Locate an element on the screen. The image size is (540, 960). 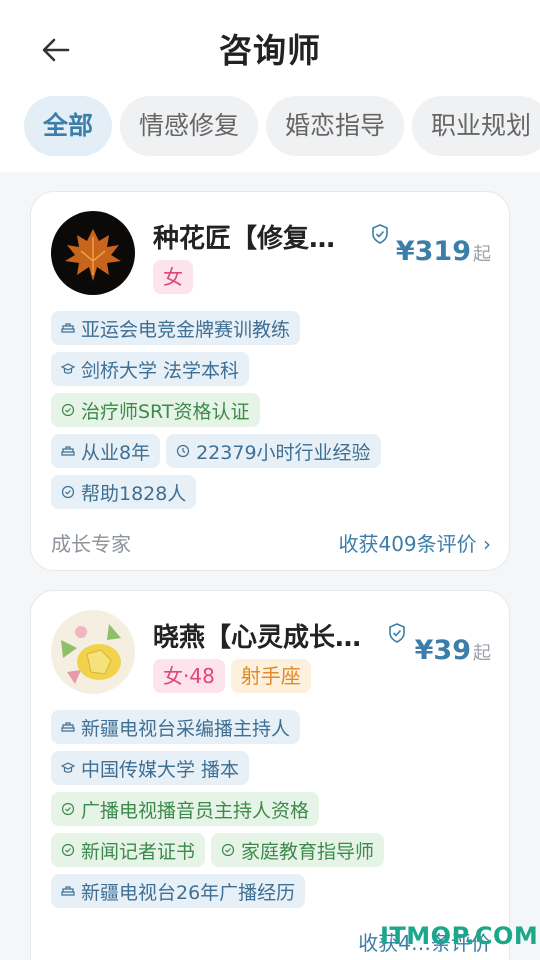
certificate-tag: 广播电视播音员主持人资格 is located at coordinates (185, 809).